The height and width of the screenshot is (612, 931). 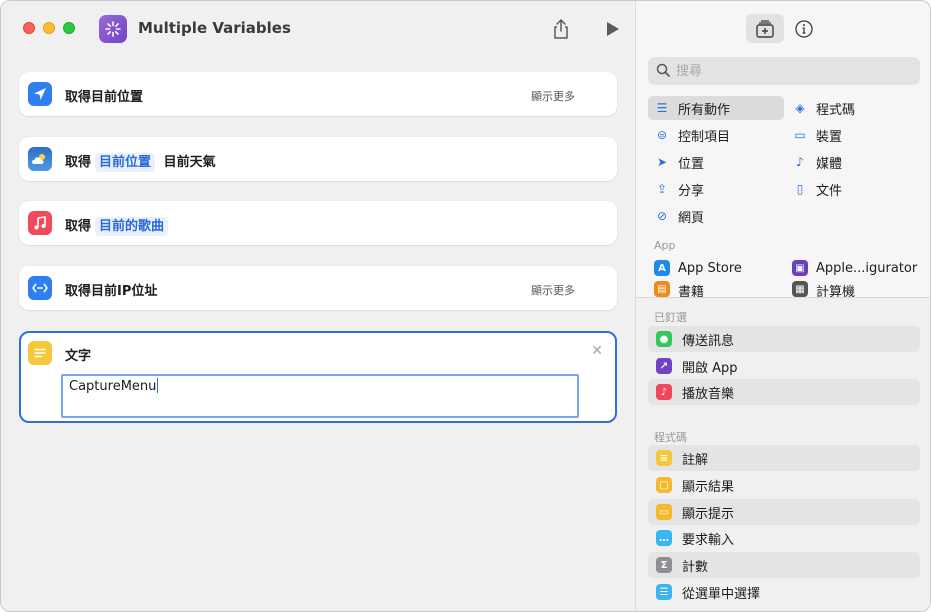 I want to click on messages-icon: ●, so click(x=664, y=339).